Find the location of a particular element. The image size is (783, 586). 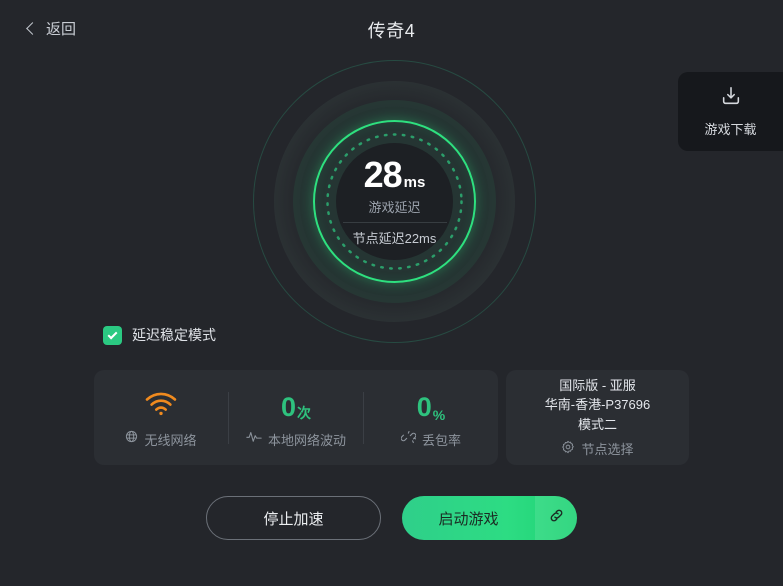

stat-packet-loss-value-row: 0 % is located at coordinates (431, 405).